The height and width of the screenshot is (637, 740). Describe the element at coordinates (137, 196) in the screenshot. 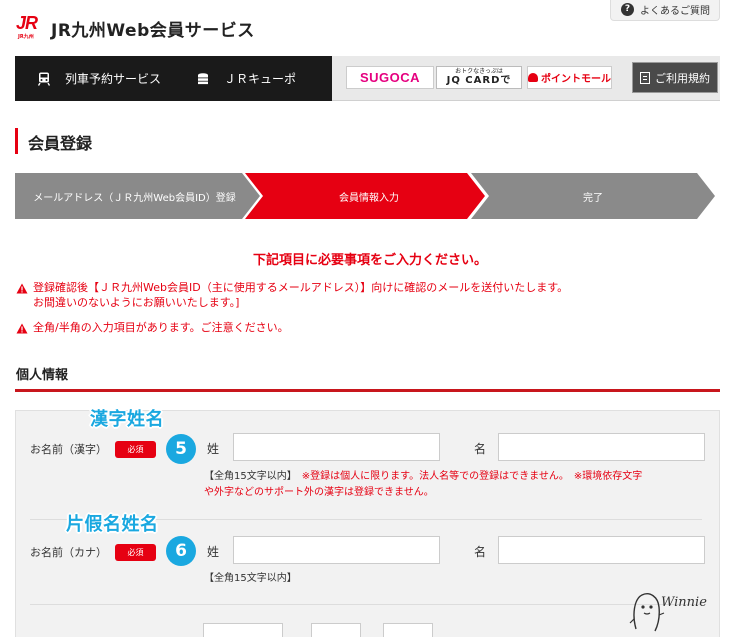

I see `step-email-registration: メールアドレス（ＪＲ九州Web会員ID）登録` at that location.